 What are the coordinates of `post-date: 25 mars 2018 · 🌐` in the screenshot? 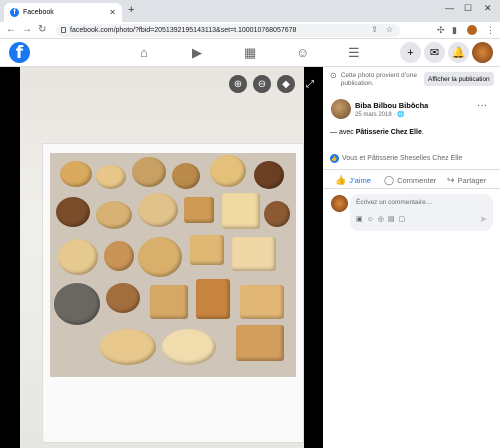 It's located at (380, 114).